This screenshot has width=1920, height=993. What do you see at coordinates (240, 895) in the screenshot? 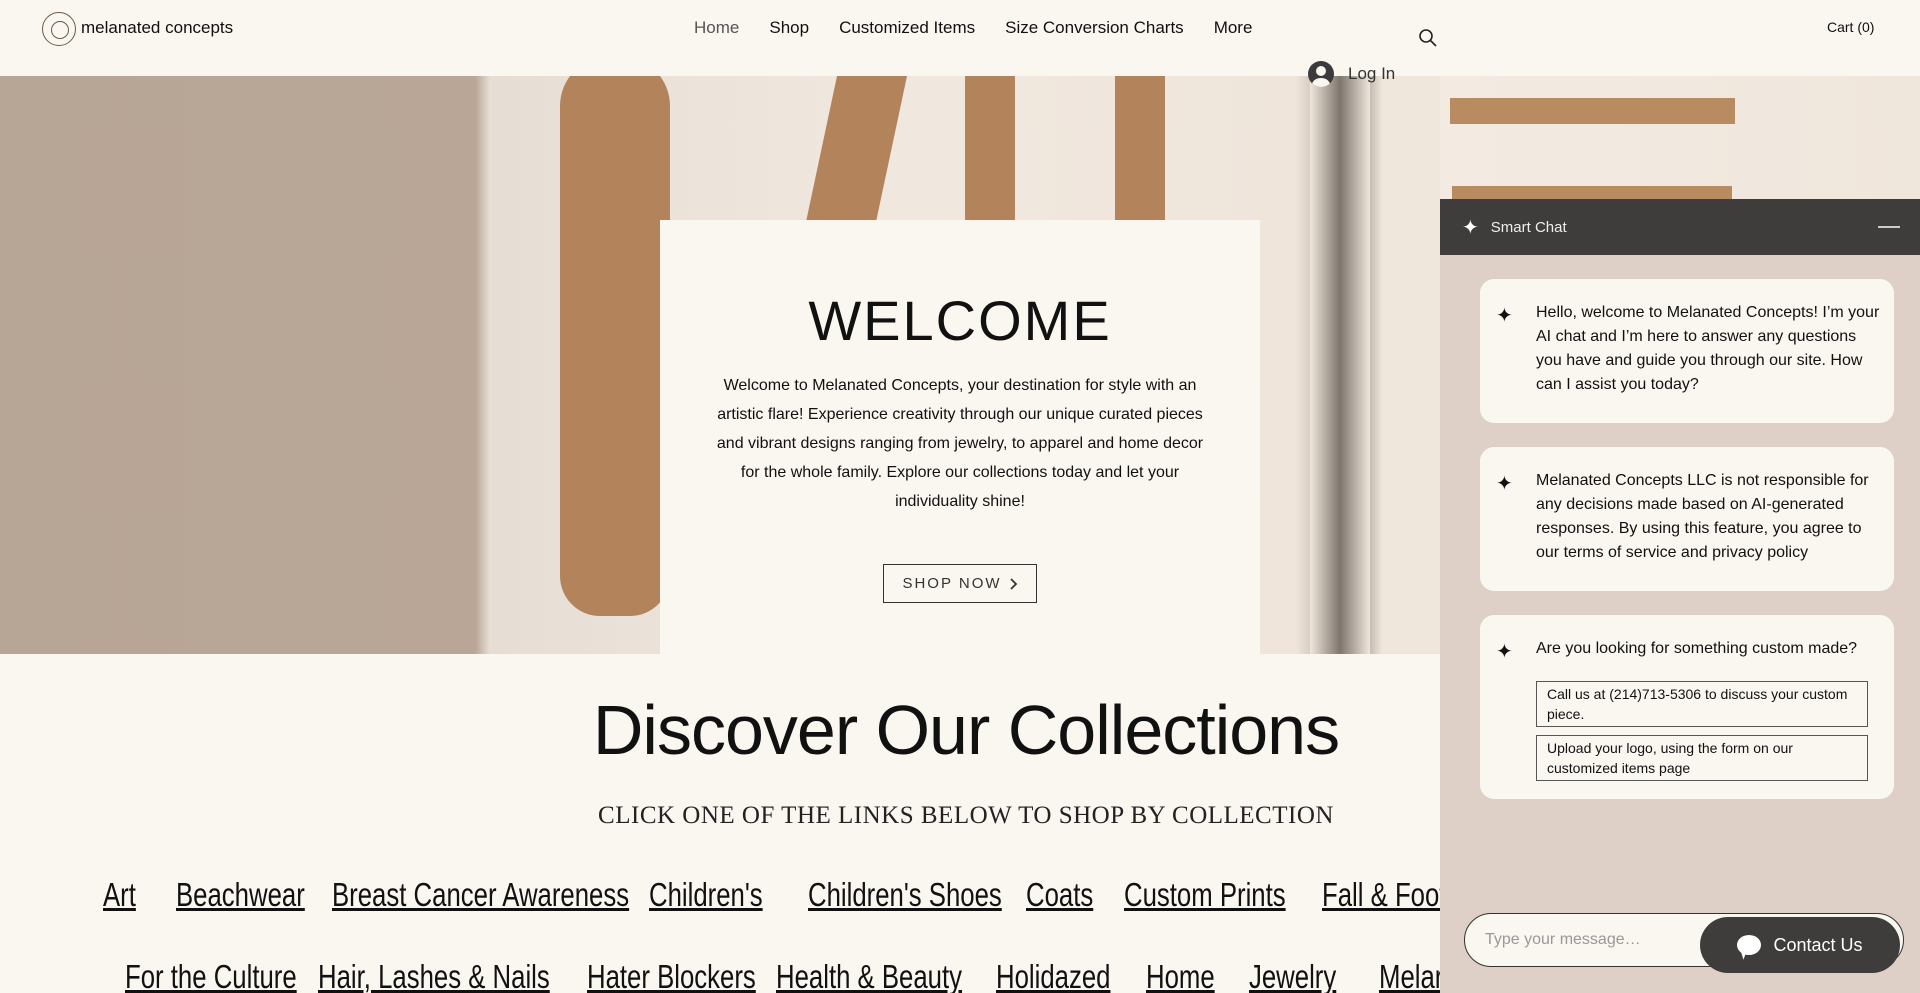
I see `collection-link-beachwear: Beachwear` at bounding box center [240, 895].